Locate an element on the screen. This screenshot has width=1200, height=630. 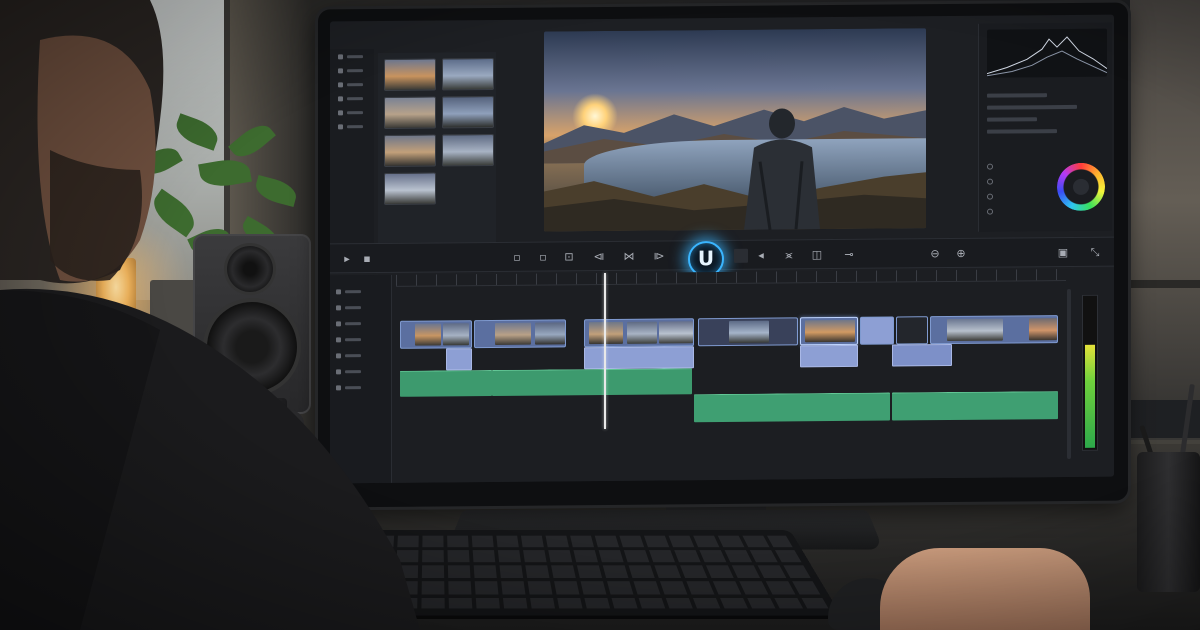
audio-level-fill is located at coordinates (1090, 396).